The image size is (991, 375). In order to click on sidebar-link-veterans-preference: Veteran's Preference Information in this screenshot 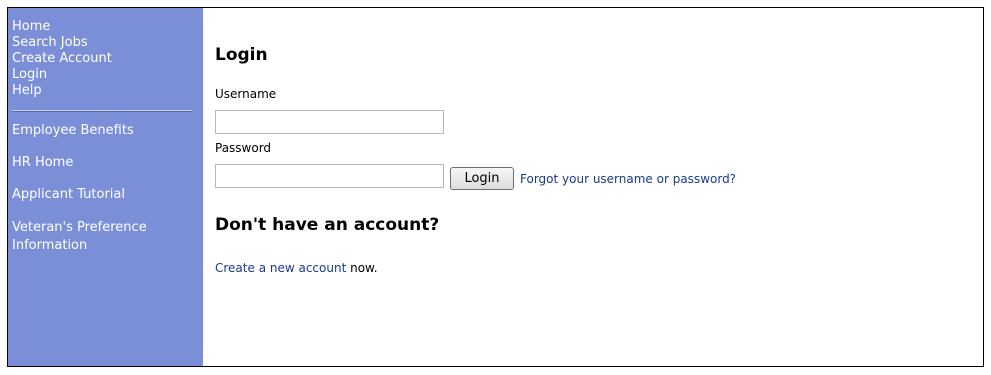, I will do `click(99, 237)`.